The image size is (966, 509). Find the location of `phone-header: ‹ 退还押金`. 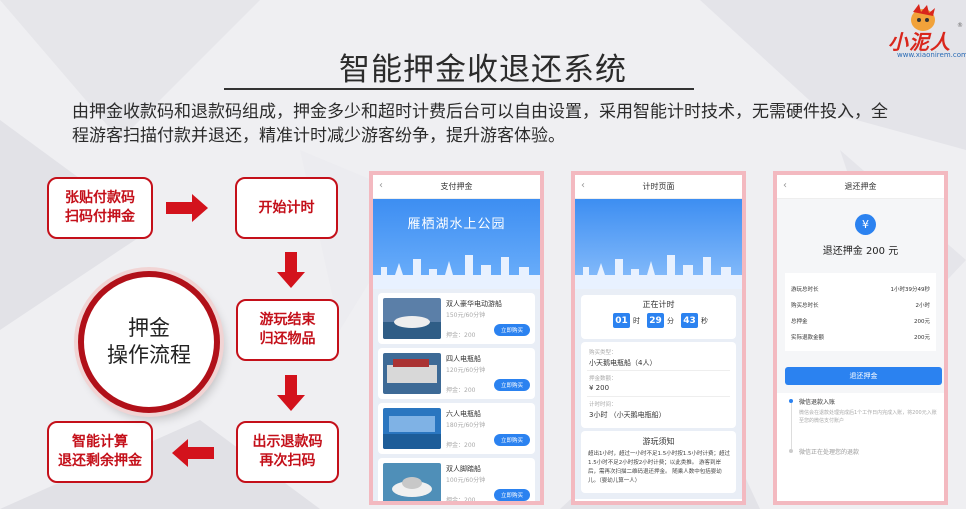

phone-header: ‹ 退还押金 is located at coordinates (860, 187).